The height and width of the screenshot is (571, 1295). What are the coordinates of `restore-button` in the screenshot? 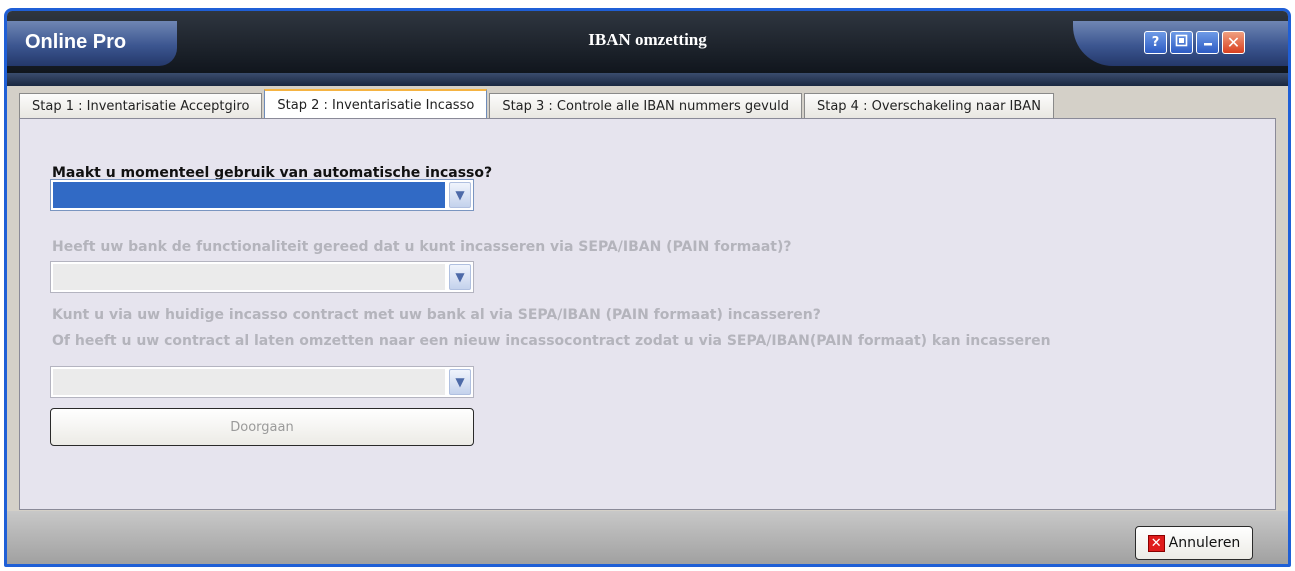 It's located at (1181, 42).